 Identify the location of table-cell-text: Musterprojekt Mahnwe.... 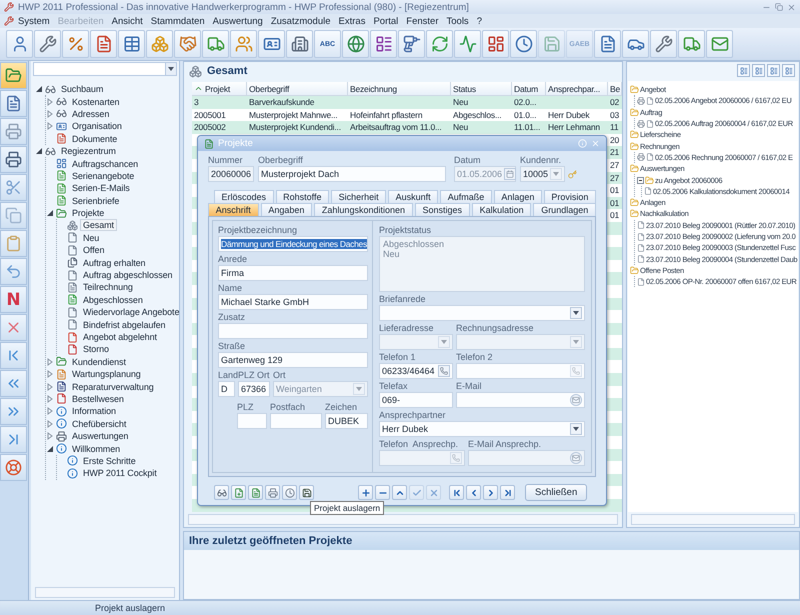
(293, 115).